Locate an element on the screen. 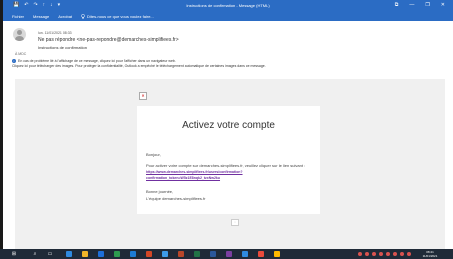  tab-file: Fichier is located at coordinates (18, 16).